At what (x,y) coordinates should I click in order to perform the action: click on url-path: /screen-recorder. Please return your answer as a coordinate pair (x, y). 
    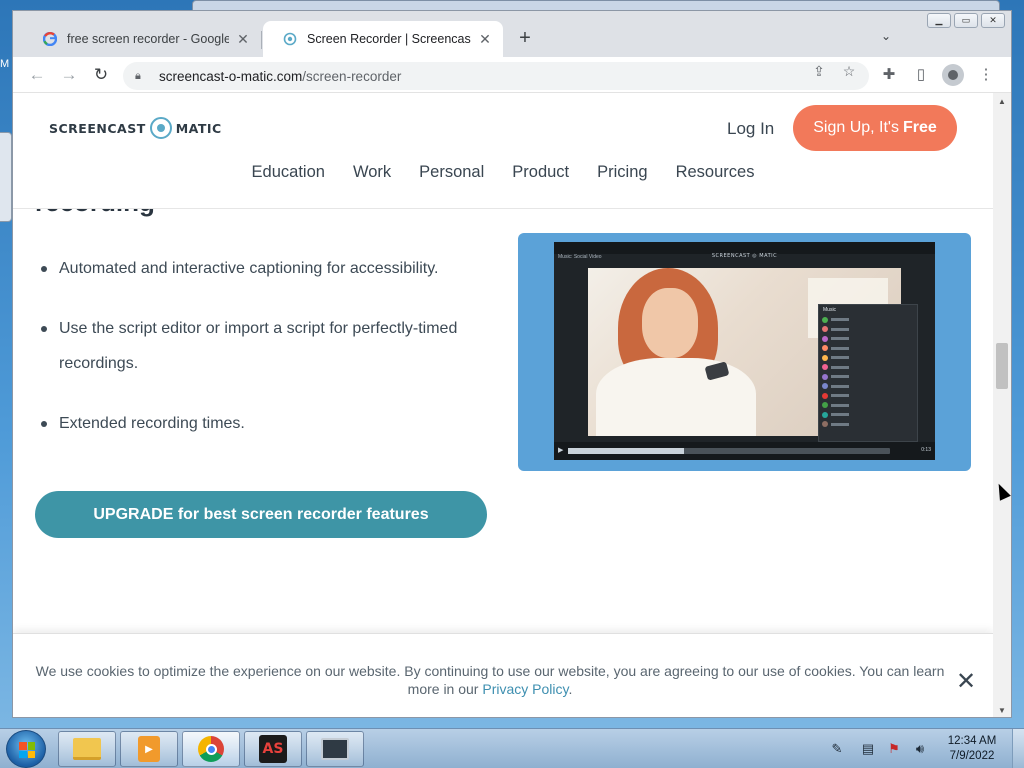
    Looking at the image, I should click on (352, 76).